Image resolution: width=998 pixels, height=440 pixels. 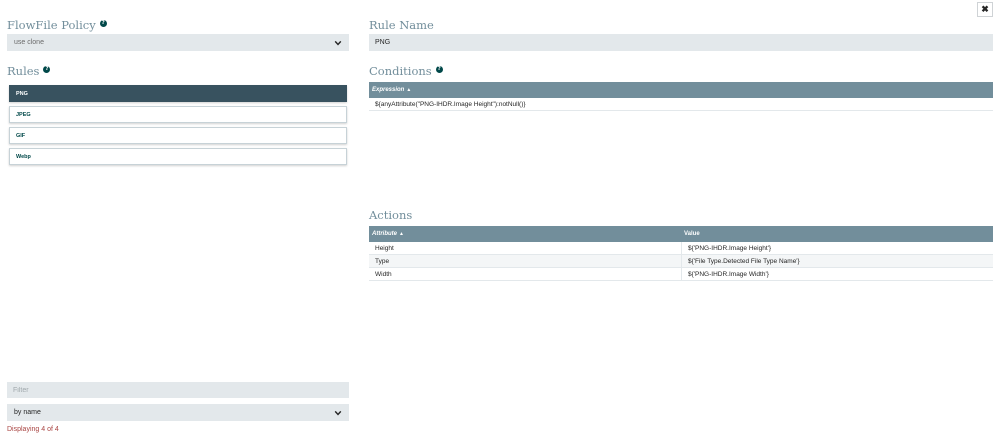 What do you see at coordinates (22, 93) in the screenshot?
I see `rule-item-label: PNG` at bounding box center [22, 93].